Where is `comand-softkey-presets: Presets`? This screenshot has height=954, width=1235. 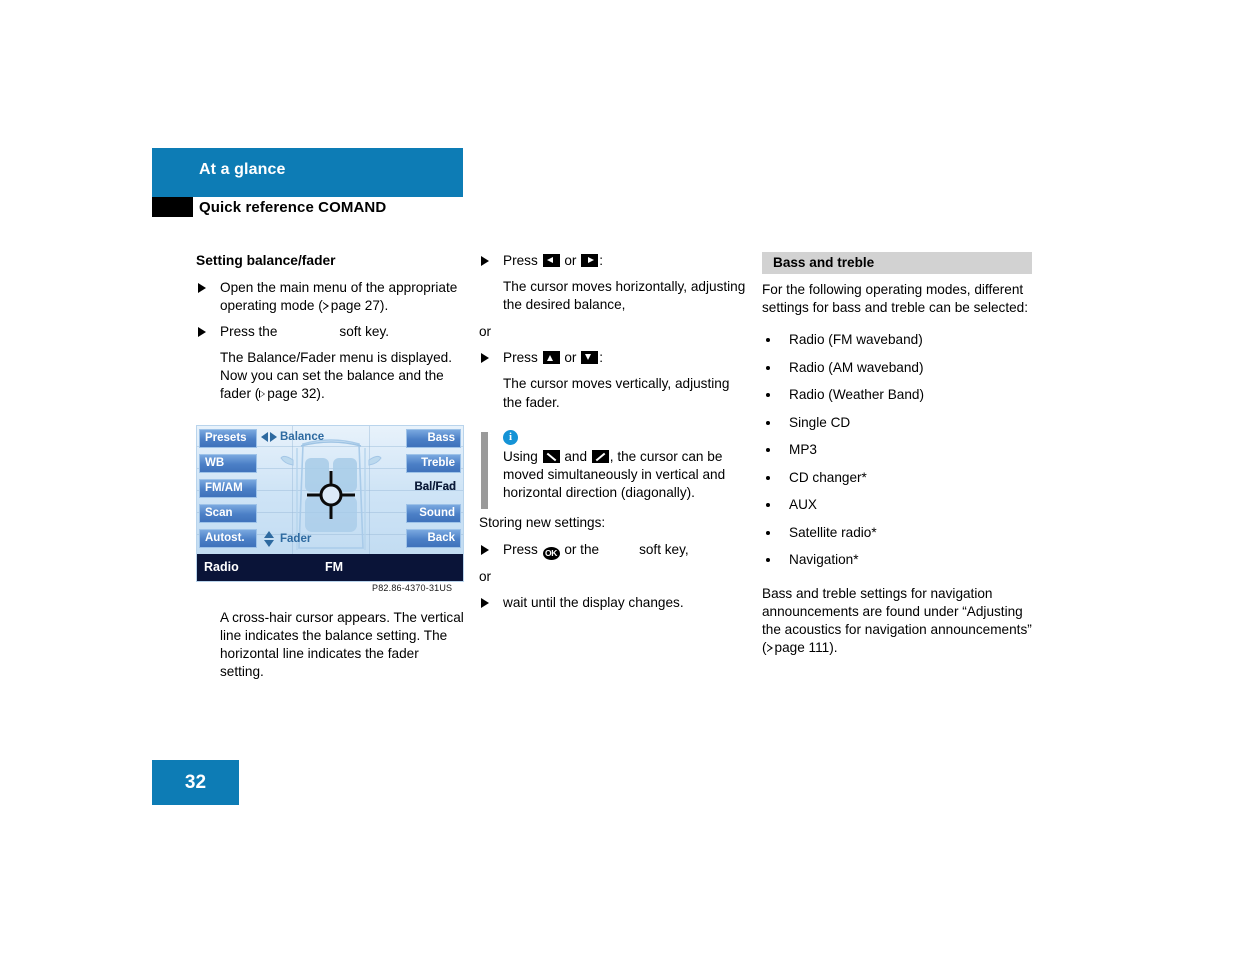
comand-softkey-presets: Presets is located at coordinates (228, 438).